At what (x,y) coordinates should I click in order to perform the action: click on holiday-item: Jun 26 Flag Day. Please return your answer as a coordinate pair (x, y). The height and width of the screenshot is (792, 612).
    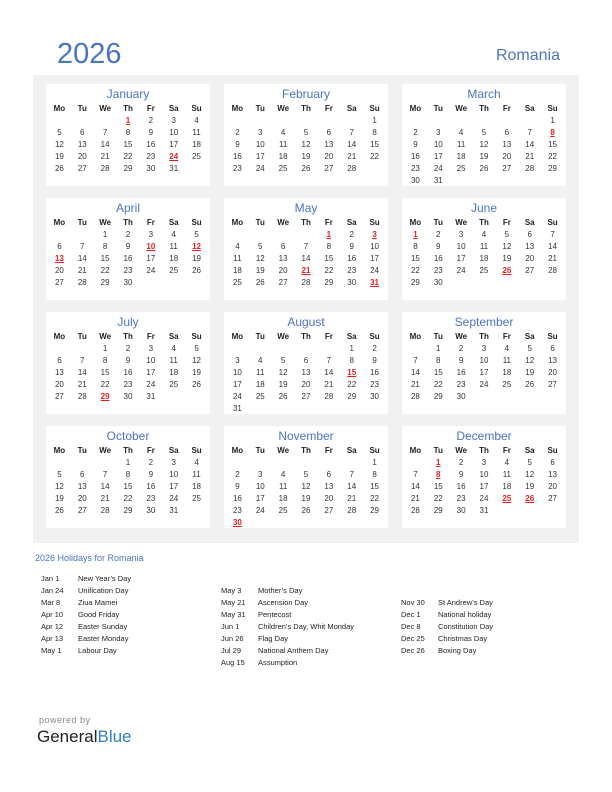
    Looking at the image, I should click on (287, 639).